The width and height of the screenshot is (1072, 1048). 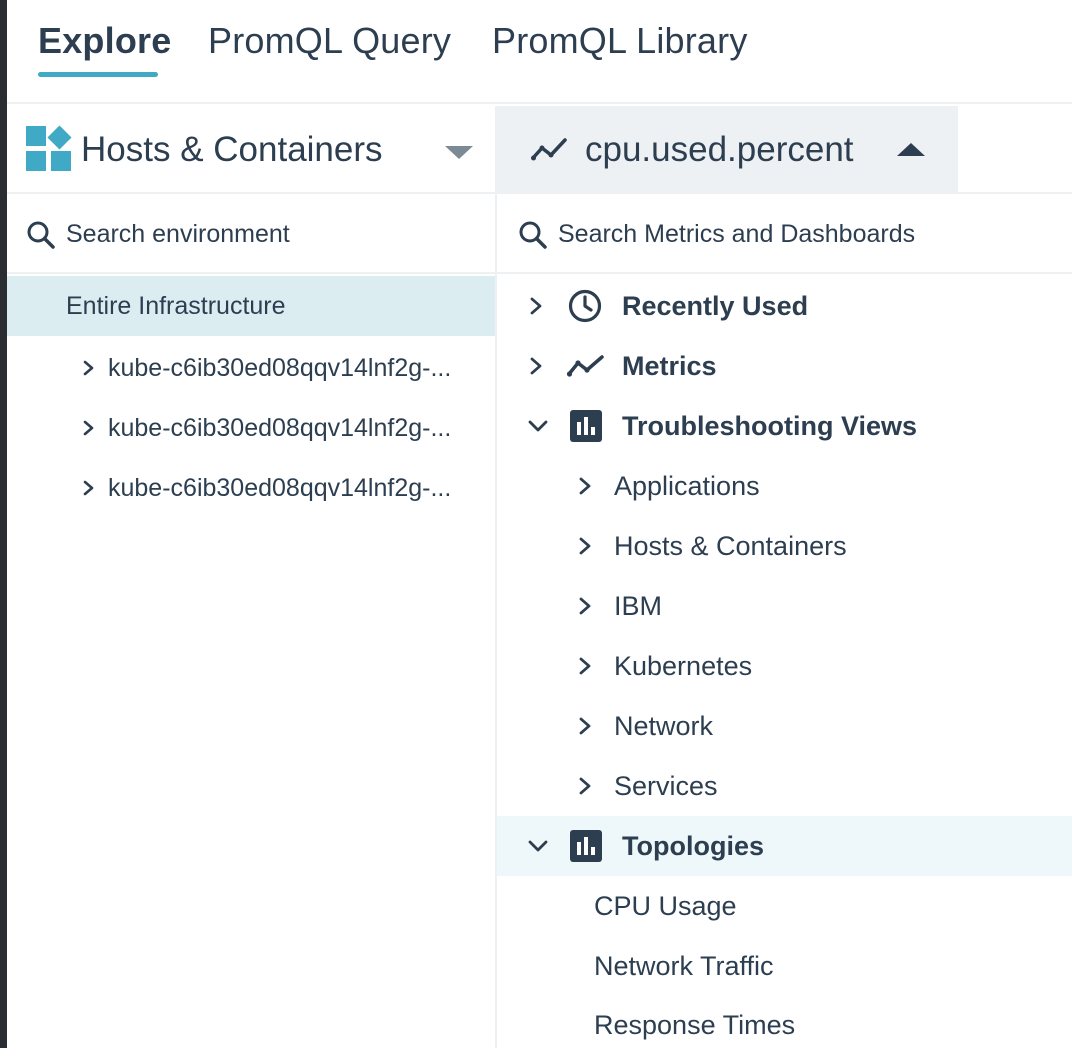 I want to click on environment-search-input, so click(x=271, y=234).